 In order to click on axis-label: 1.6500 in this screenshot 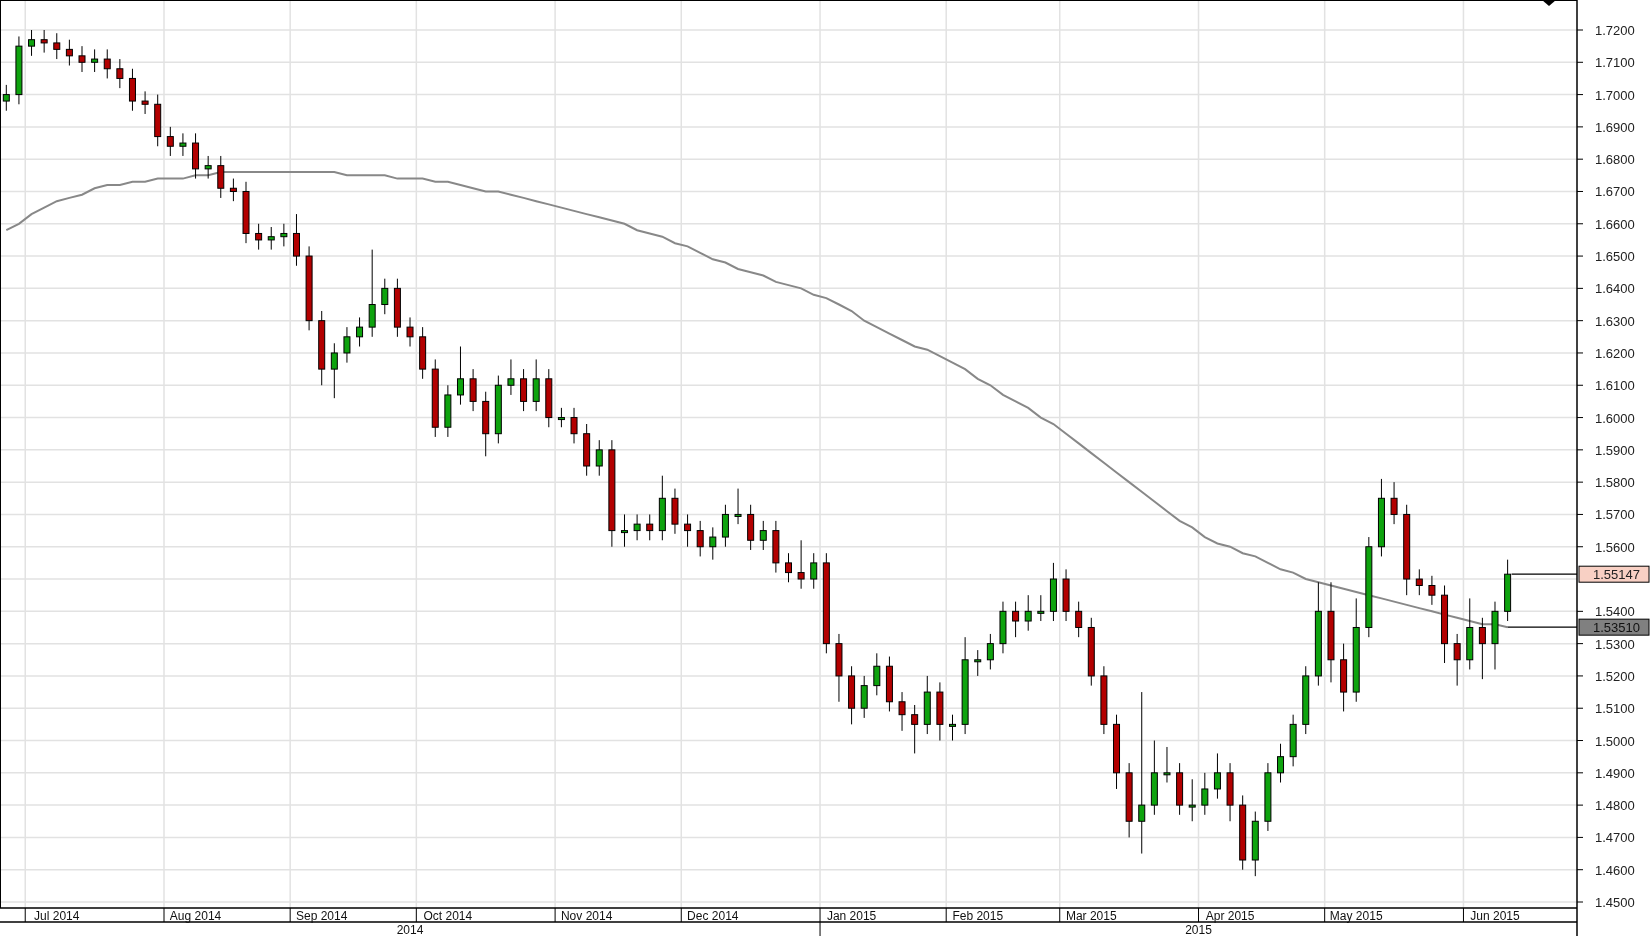, I will do `click(1615, 257)`.